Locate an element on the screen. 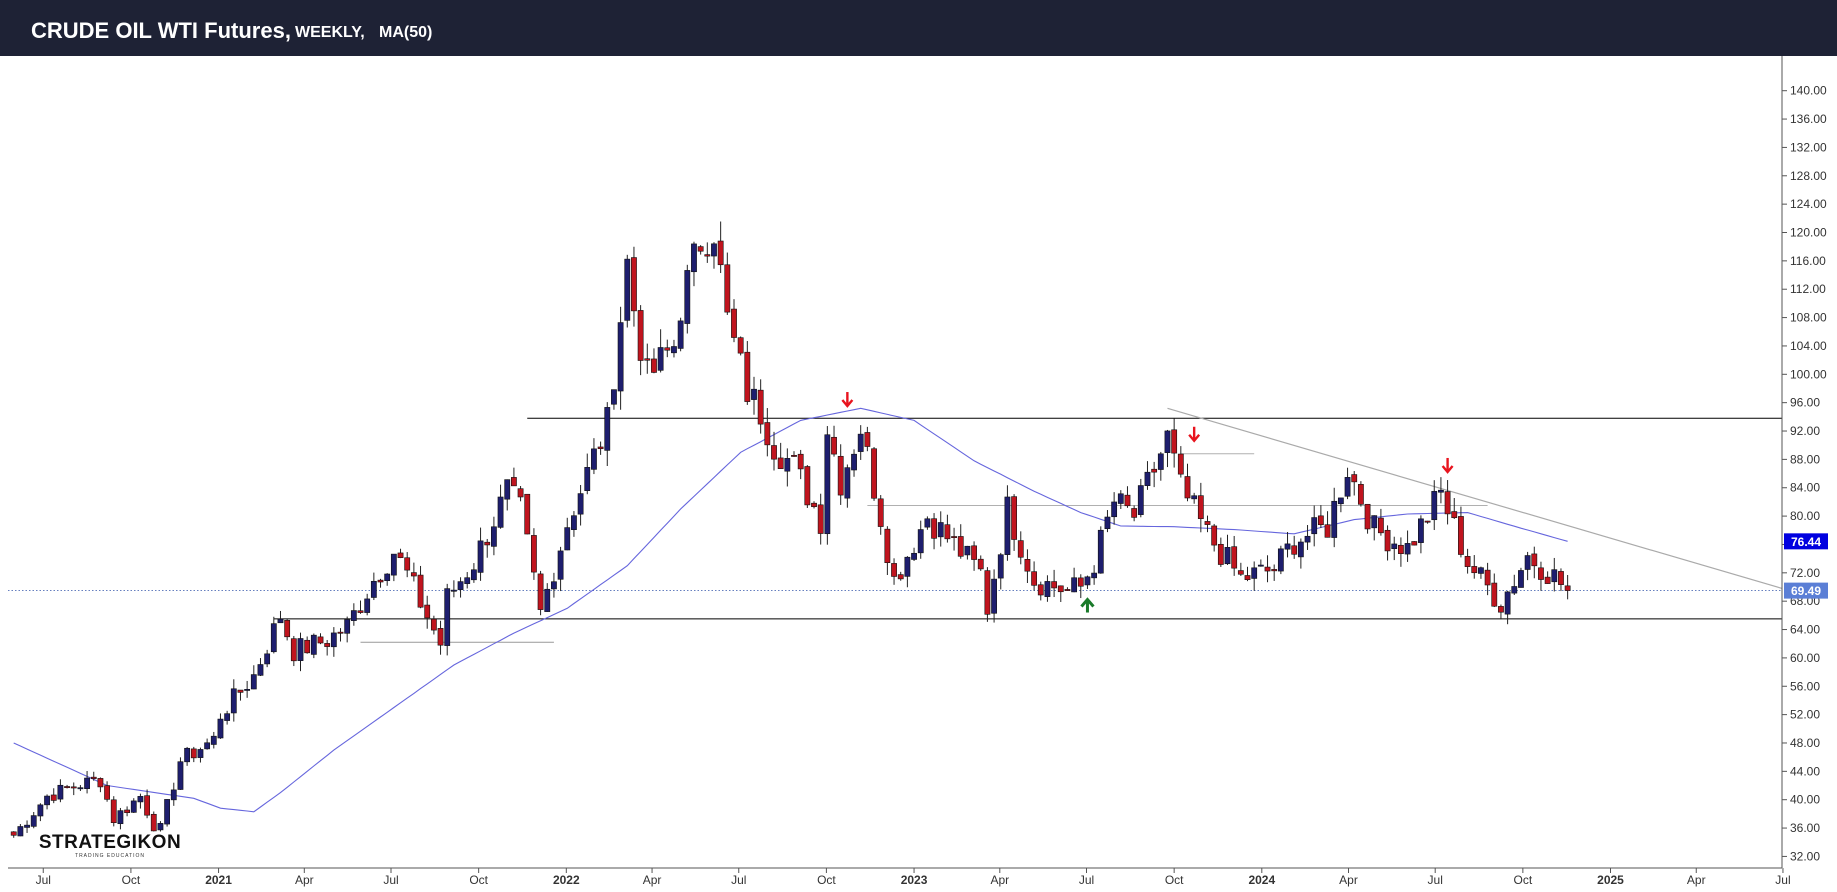 The width and height of the screenshot is (1837, 892). indicator-label: MA(50) is located at coordinates (405, 33).